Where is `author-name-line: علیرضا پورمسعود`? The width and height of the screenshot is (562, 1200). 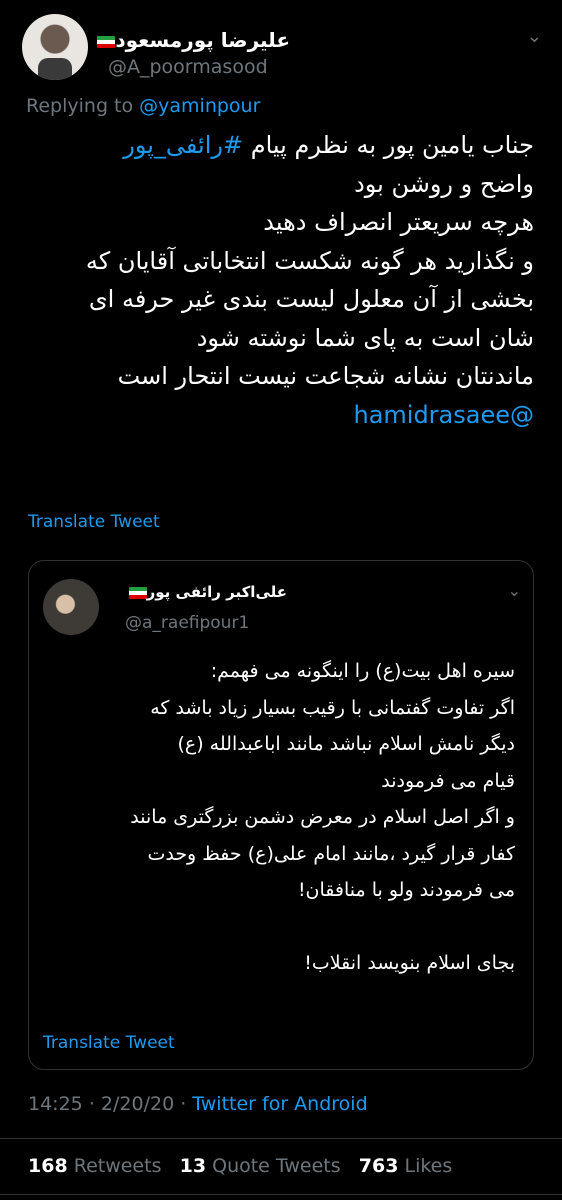 author-name-line: علیرضا پورمسعود is located at coordinates (190, 40).